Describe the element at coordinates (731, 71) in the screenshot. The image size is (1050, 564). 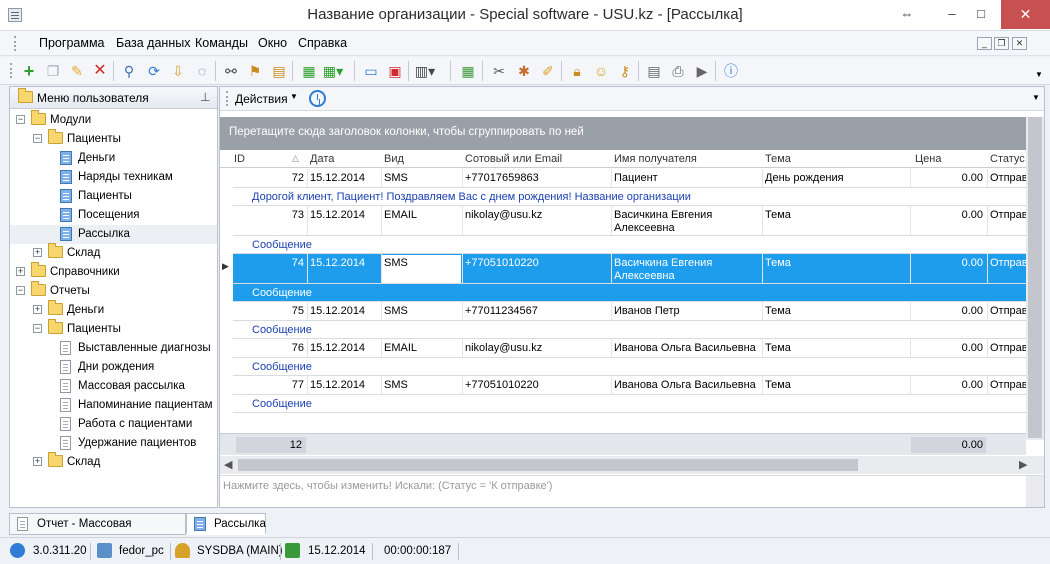
I see `info-icon: ⓘ` at that location.